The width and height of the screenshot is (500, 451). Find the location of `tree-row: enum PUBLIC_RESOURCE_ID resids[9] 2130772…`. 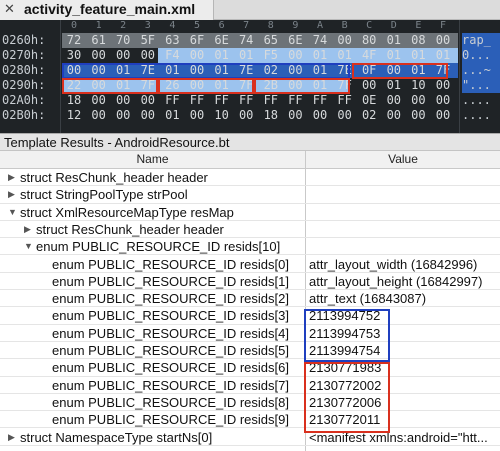

tree-row: enum PUBLIC_RESOURCE_ID resids[9] 2130772… is located at coordinates (250, 420).